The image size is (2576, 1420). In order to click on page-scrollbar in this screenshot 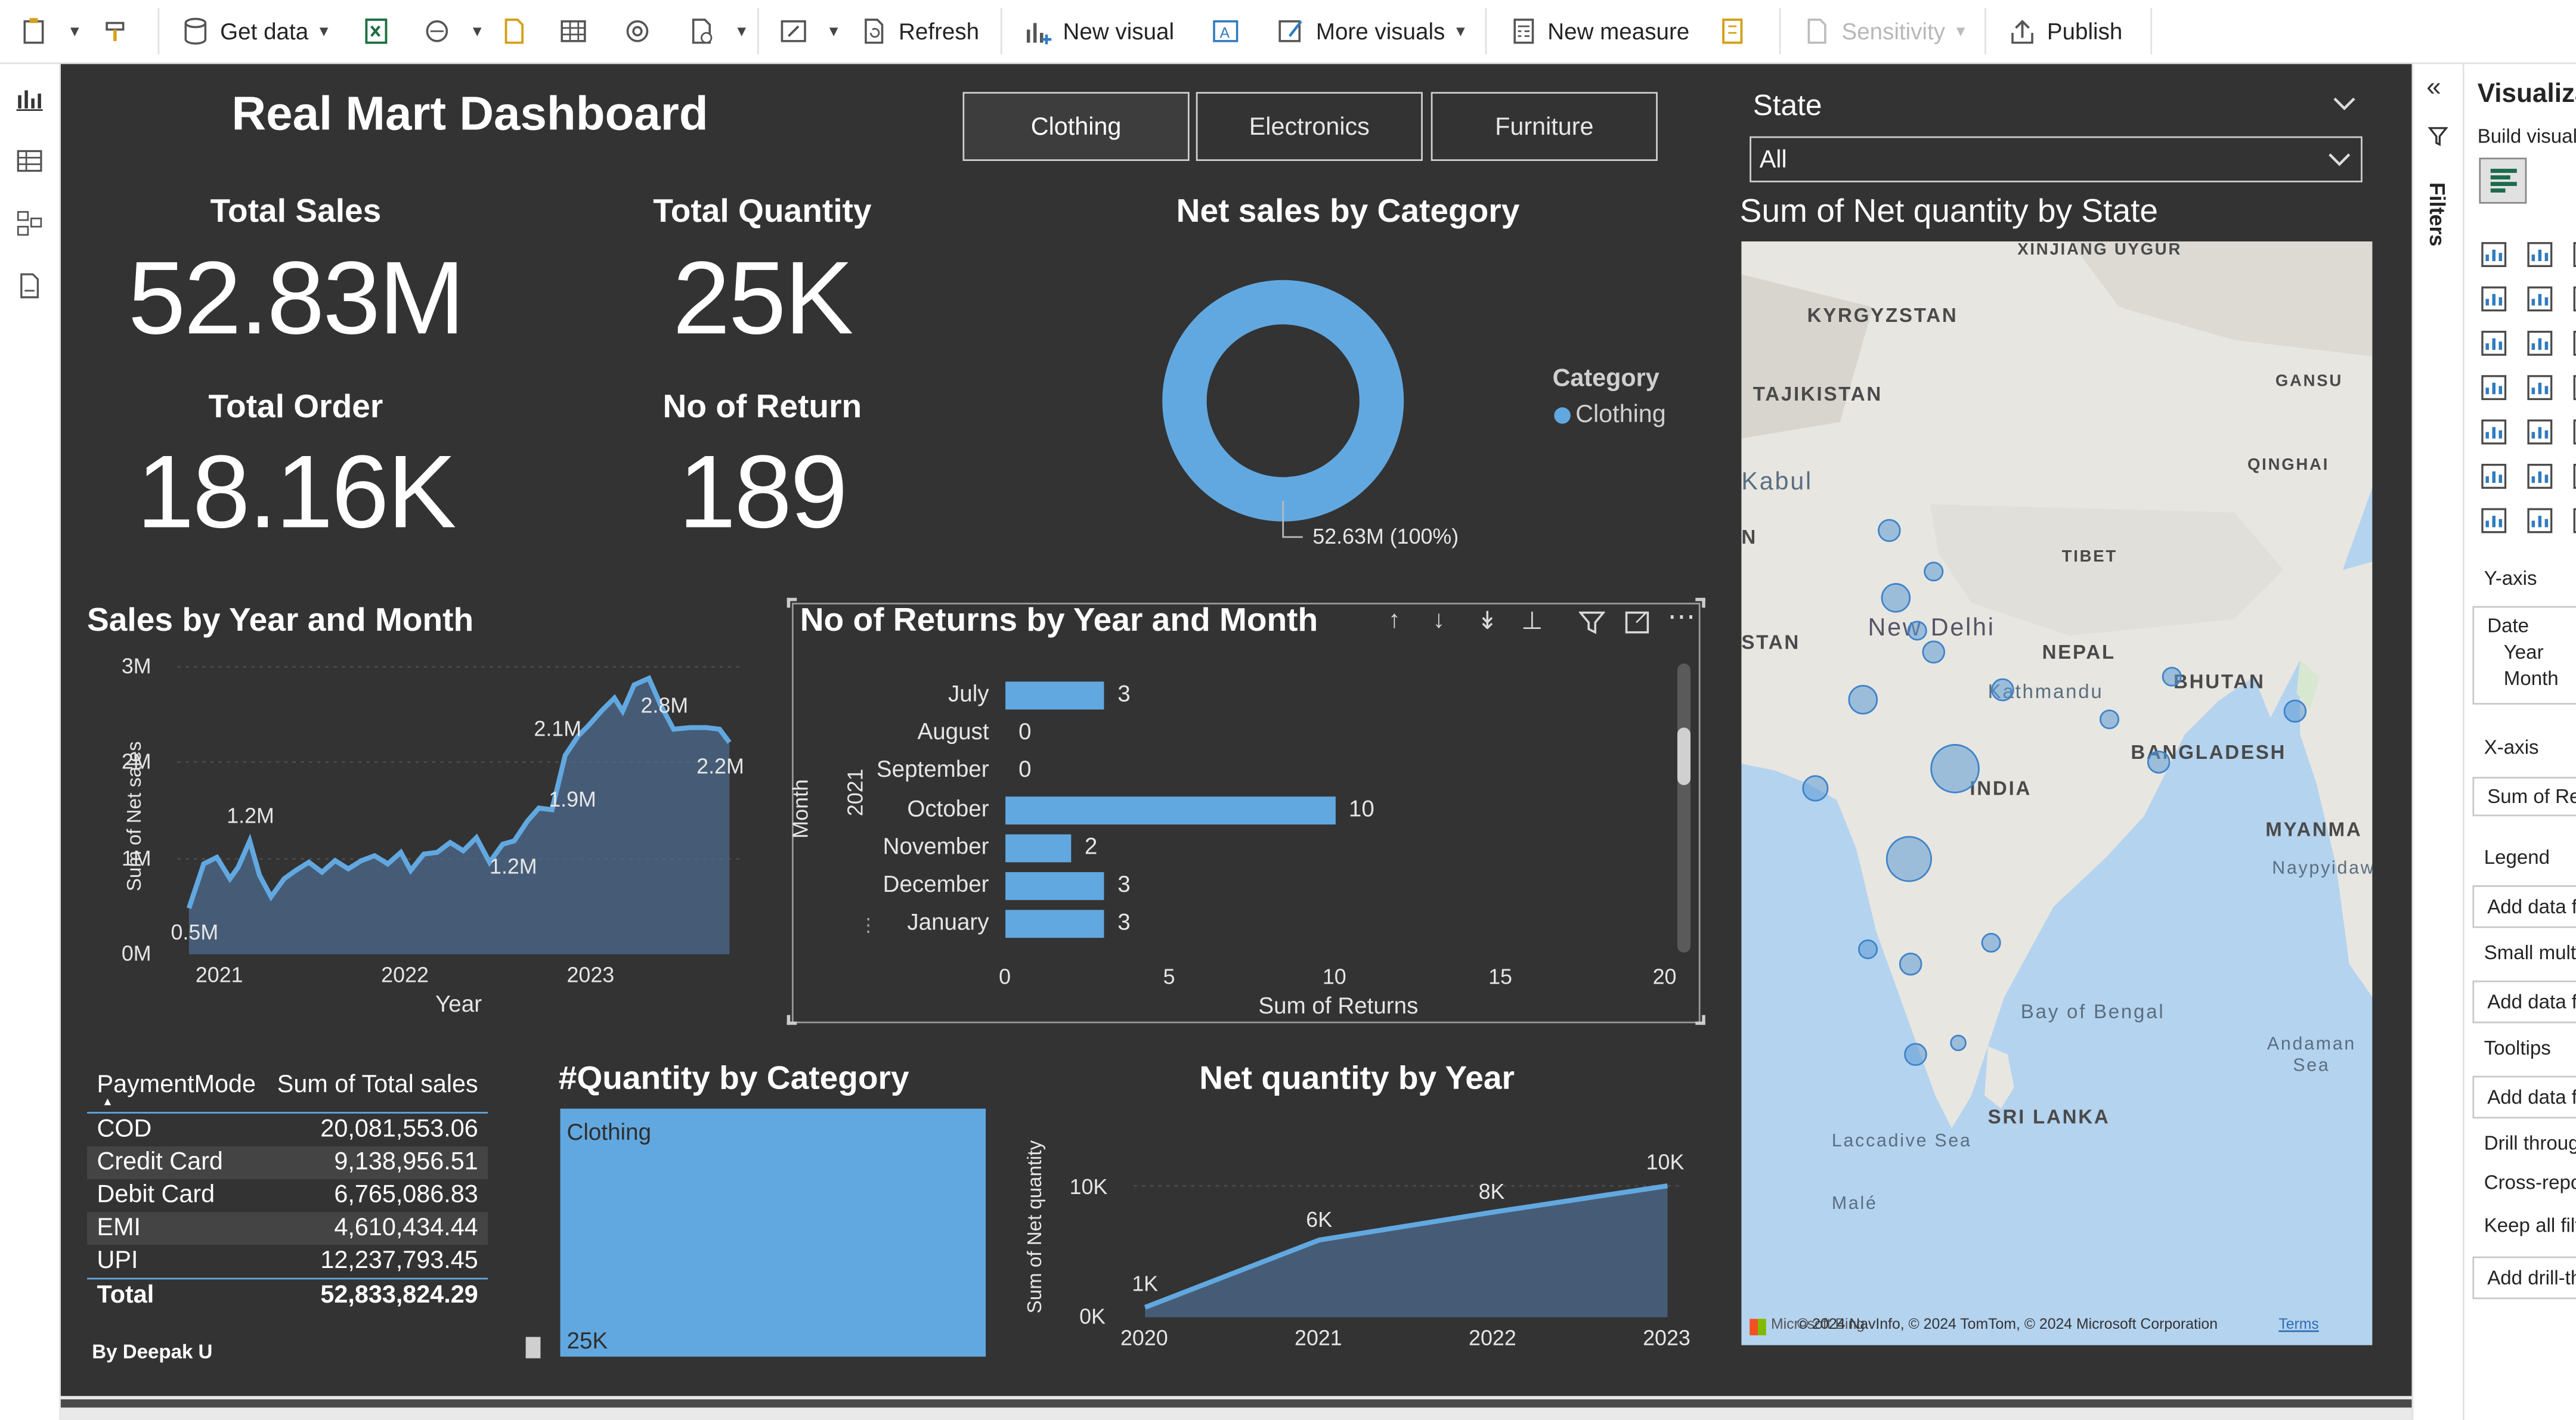, I will do `click(1236, 1408)`.